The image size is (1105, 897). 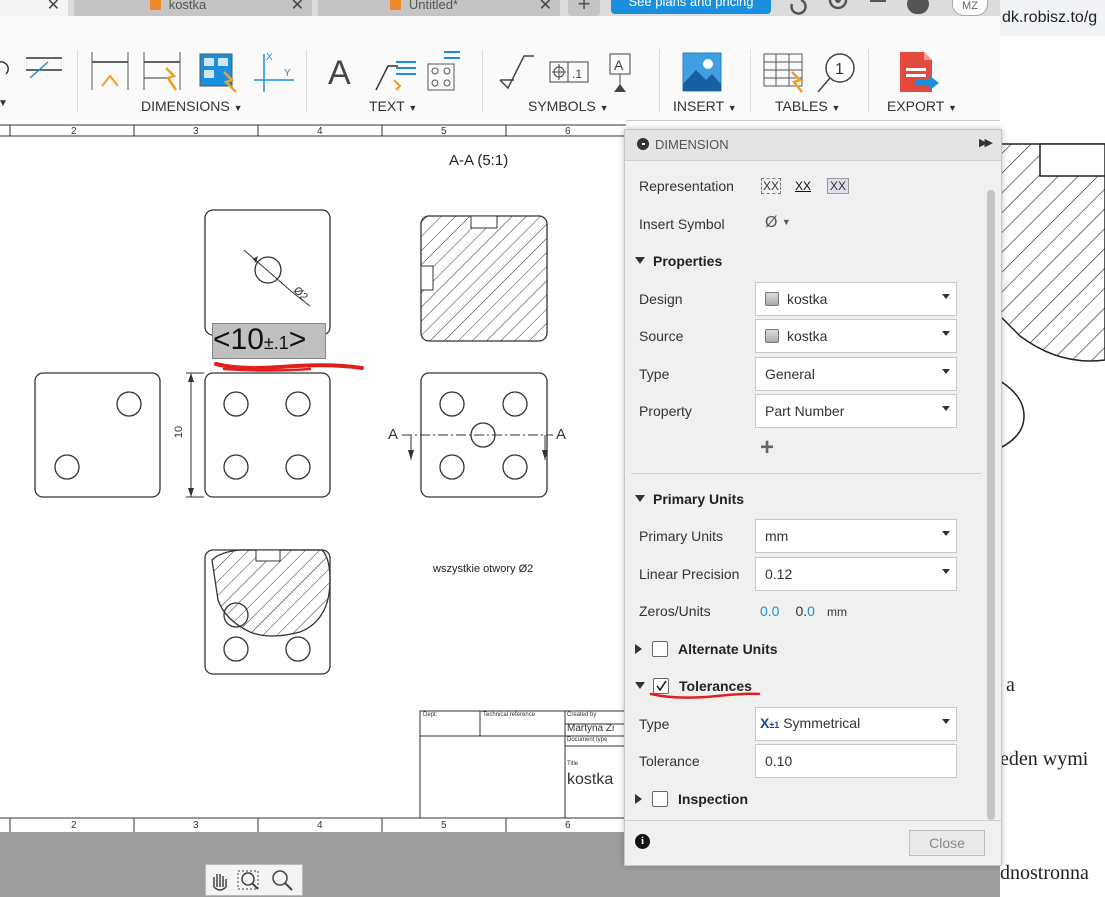 I want to click on see-plans-button: See plans and pricing, so click(x=691, y=7).